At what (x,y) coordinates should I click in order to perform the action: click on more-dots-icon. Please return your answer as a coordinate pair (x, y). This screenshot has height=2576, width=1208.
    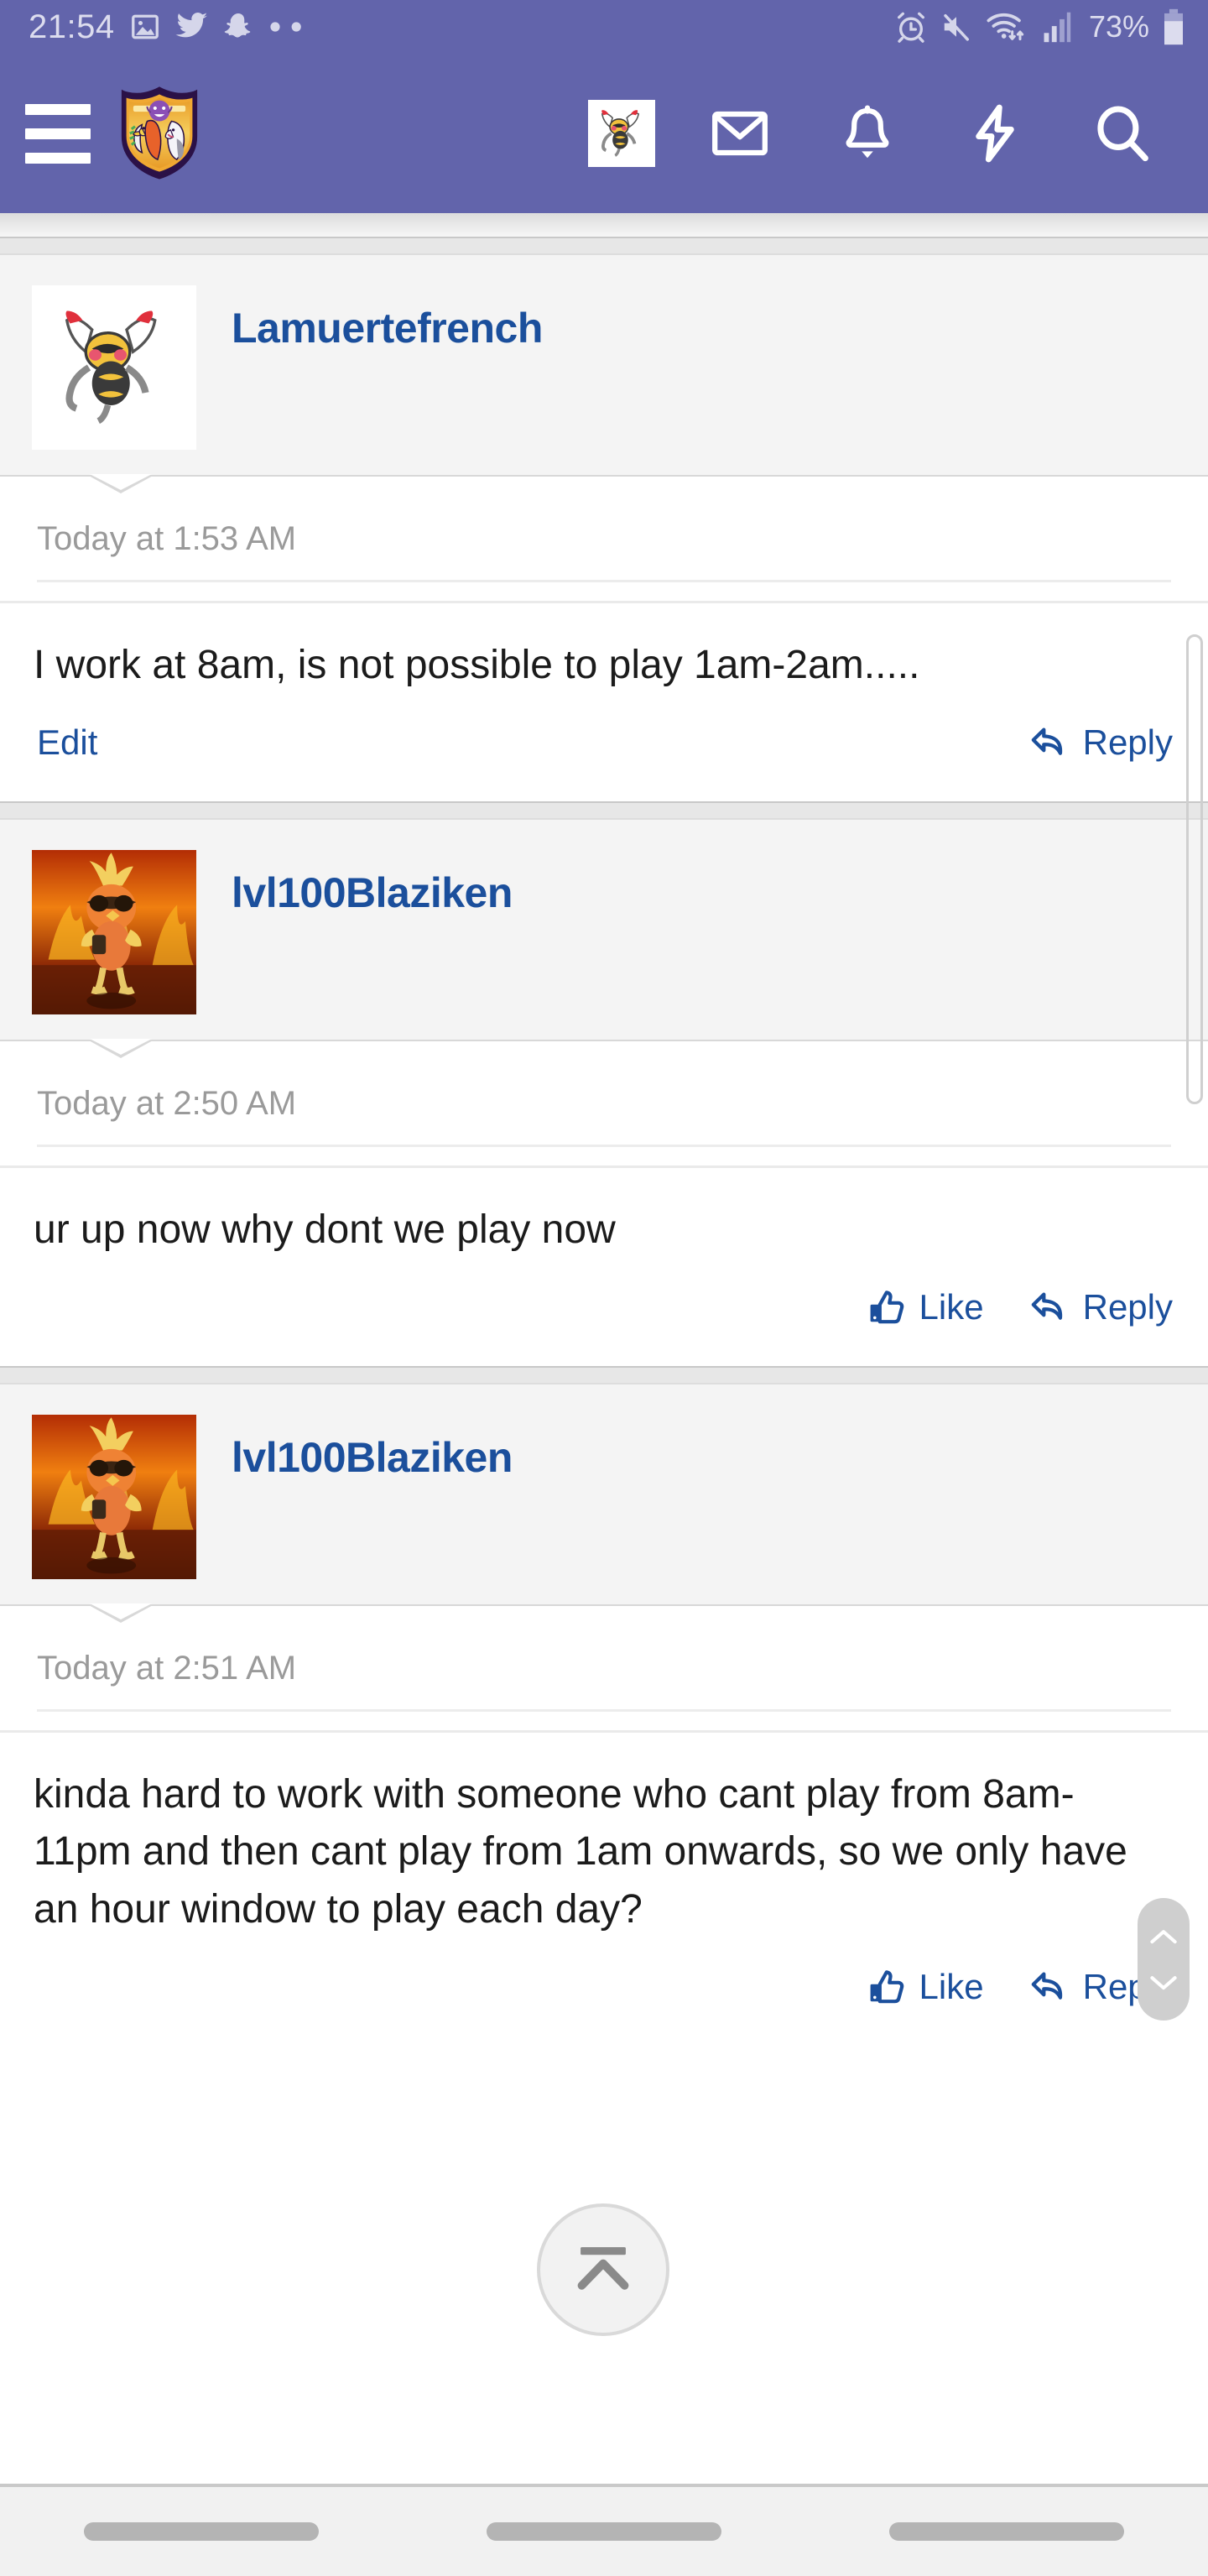
    Looking at the image, I should click on (286, 27).